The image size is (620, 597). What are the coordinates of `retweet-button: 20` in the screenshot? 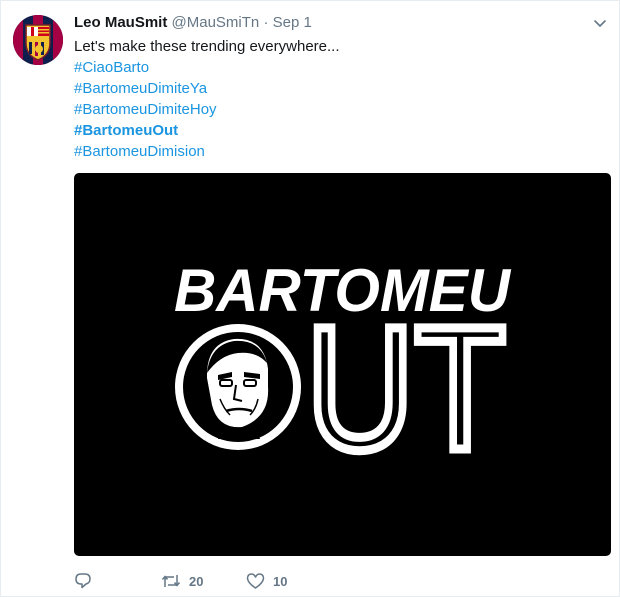 It's located at (182, 581).